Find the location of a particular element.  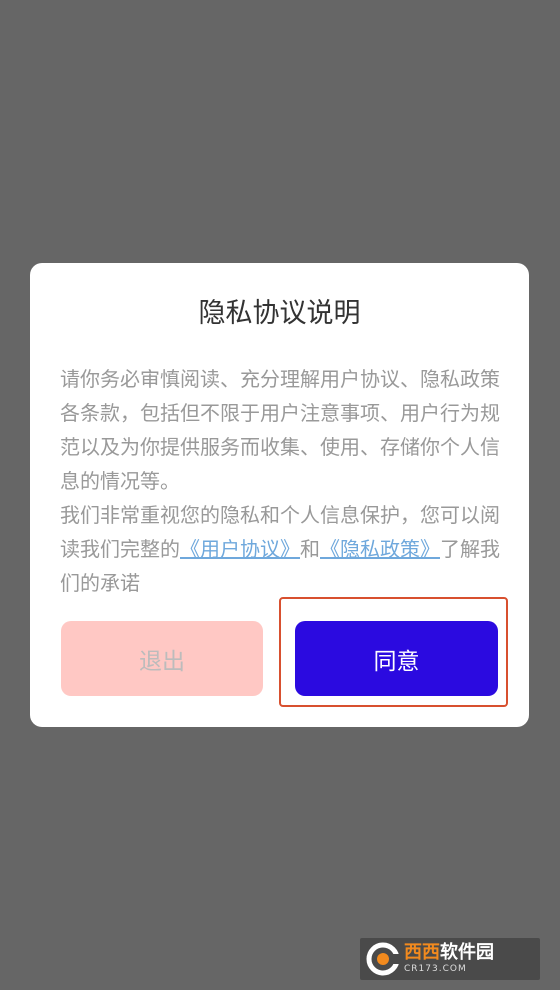

cr-logo-icon is located at coordinates (383, 959).